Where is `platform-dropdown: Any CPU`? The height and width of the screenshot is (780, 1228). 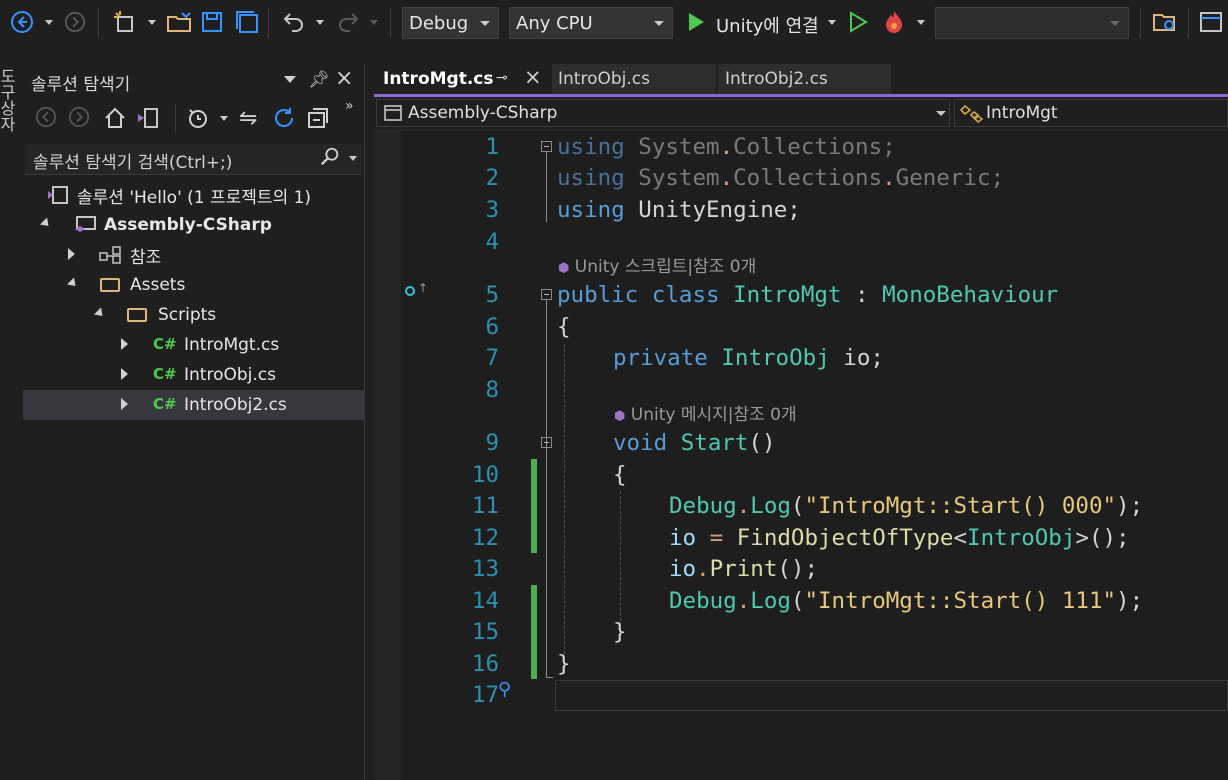
platform-dropdown: Any CPU is located at coordinates (591, 23).